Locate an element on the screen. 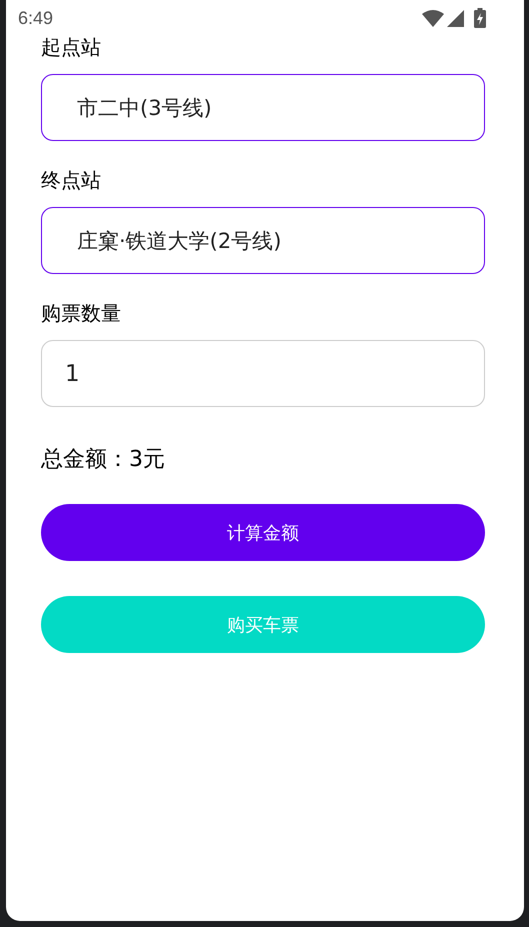  quantity-field: 1 is located at coordinates (263, 373).